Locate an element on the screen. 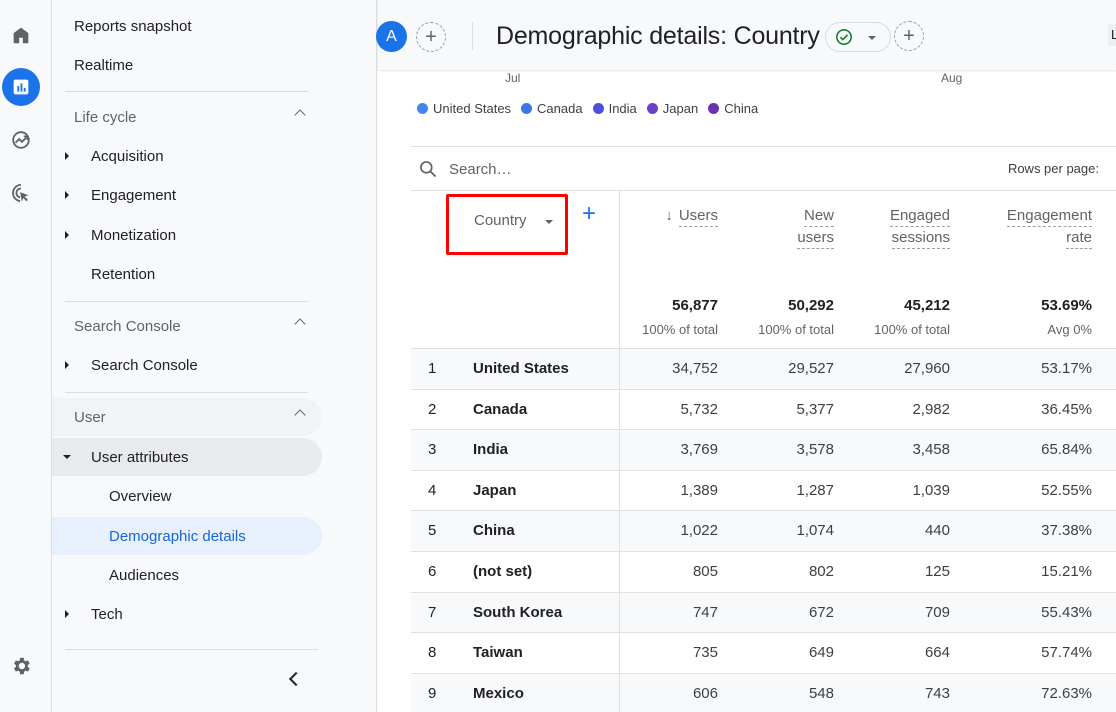 The width and height of the screenshot is (1116, 712). sort-down-arrow-icon: ↓ is located at coordinates (669, 215).